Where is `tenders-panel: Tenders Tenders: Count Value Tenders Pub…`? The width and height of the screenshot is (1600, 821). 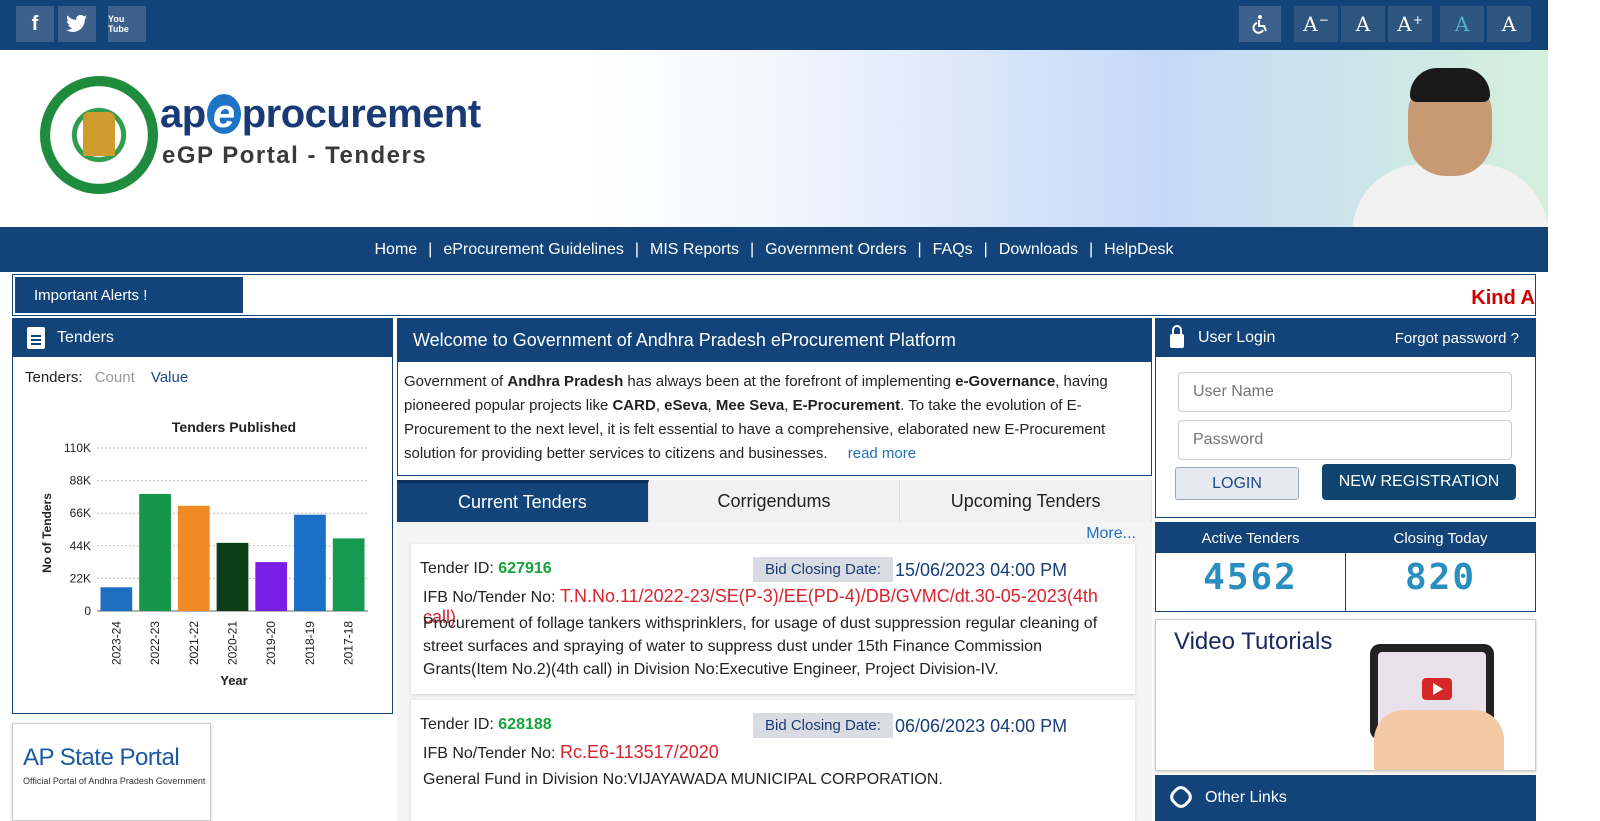
tenders-panel: Tenders Tenders: Count Value Tenders Pub… is located at coordinates (202, 516).